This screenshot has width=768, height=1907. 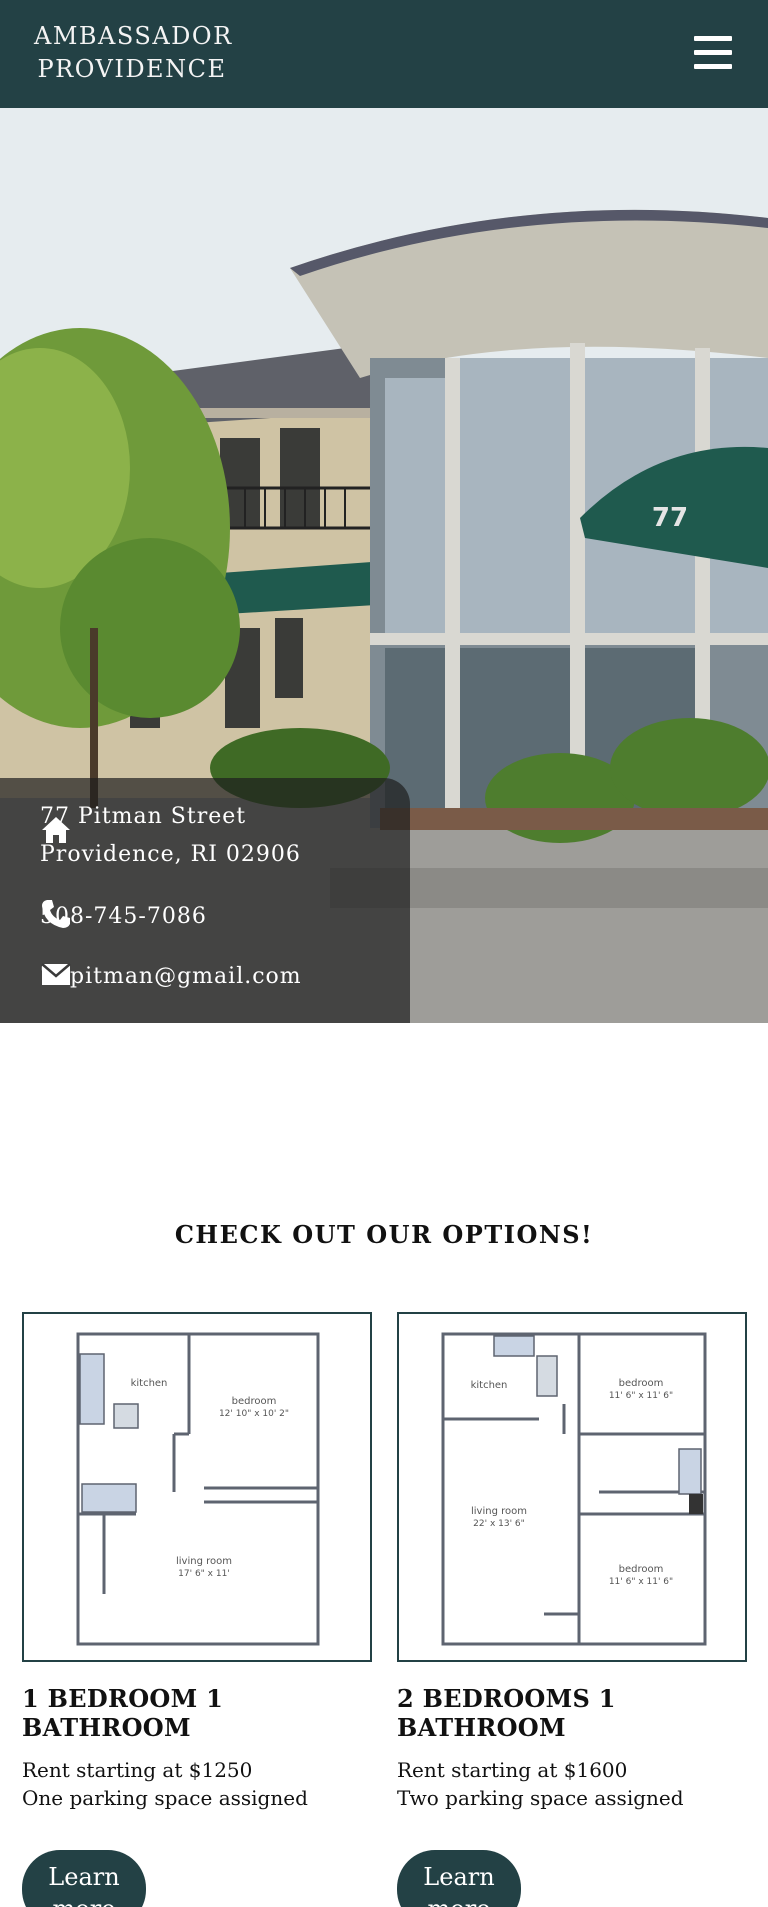 I want to click on address: 77 Pitman Street Providence, RI 02906, so click(x=170, y=836).